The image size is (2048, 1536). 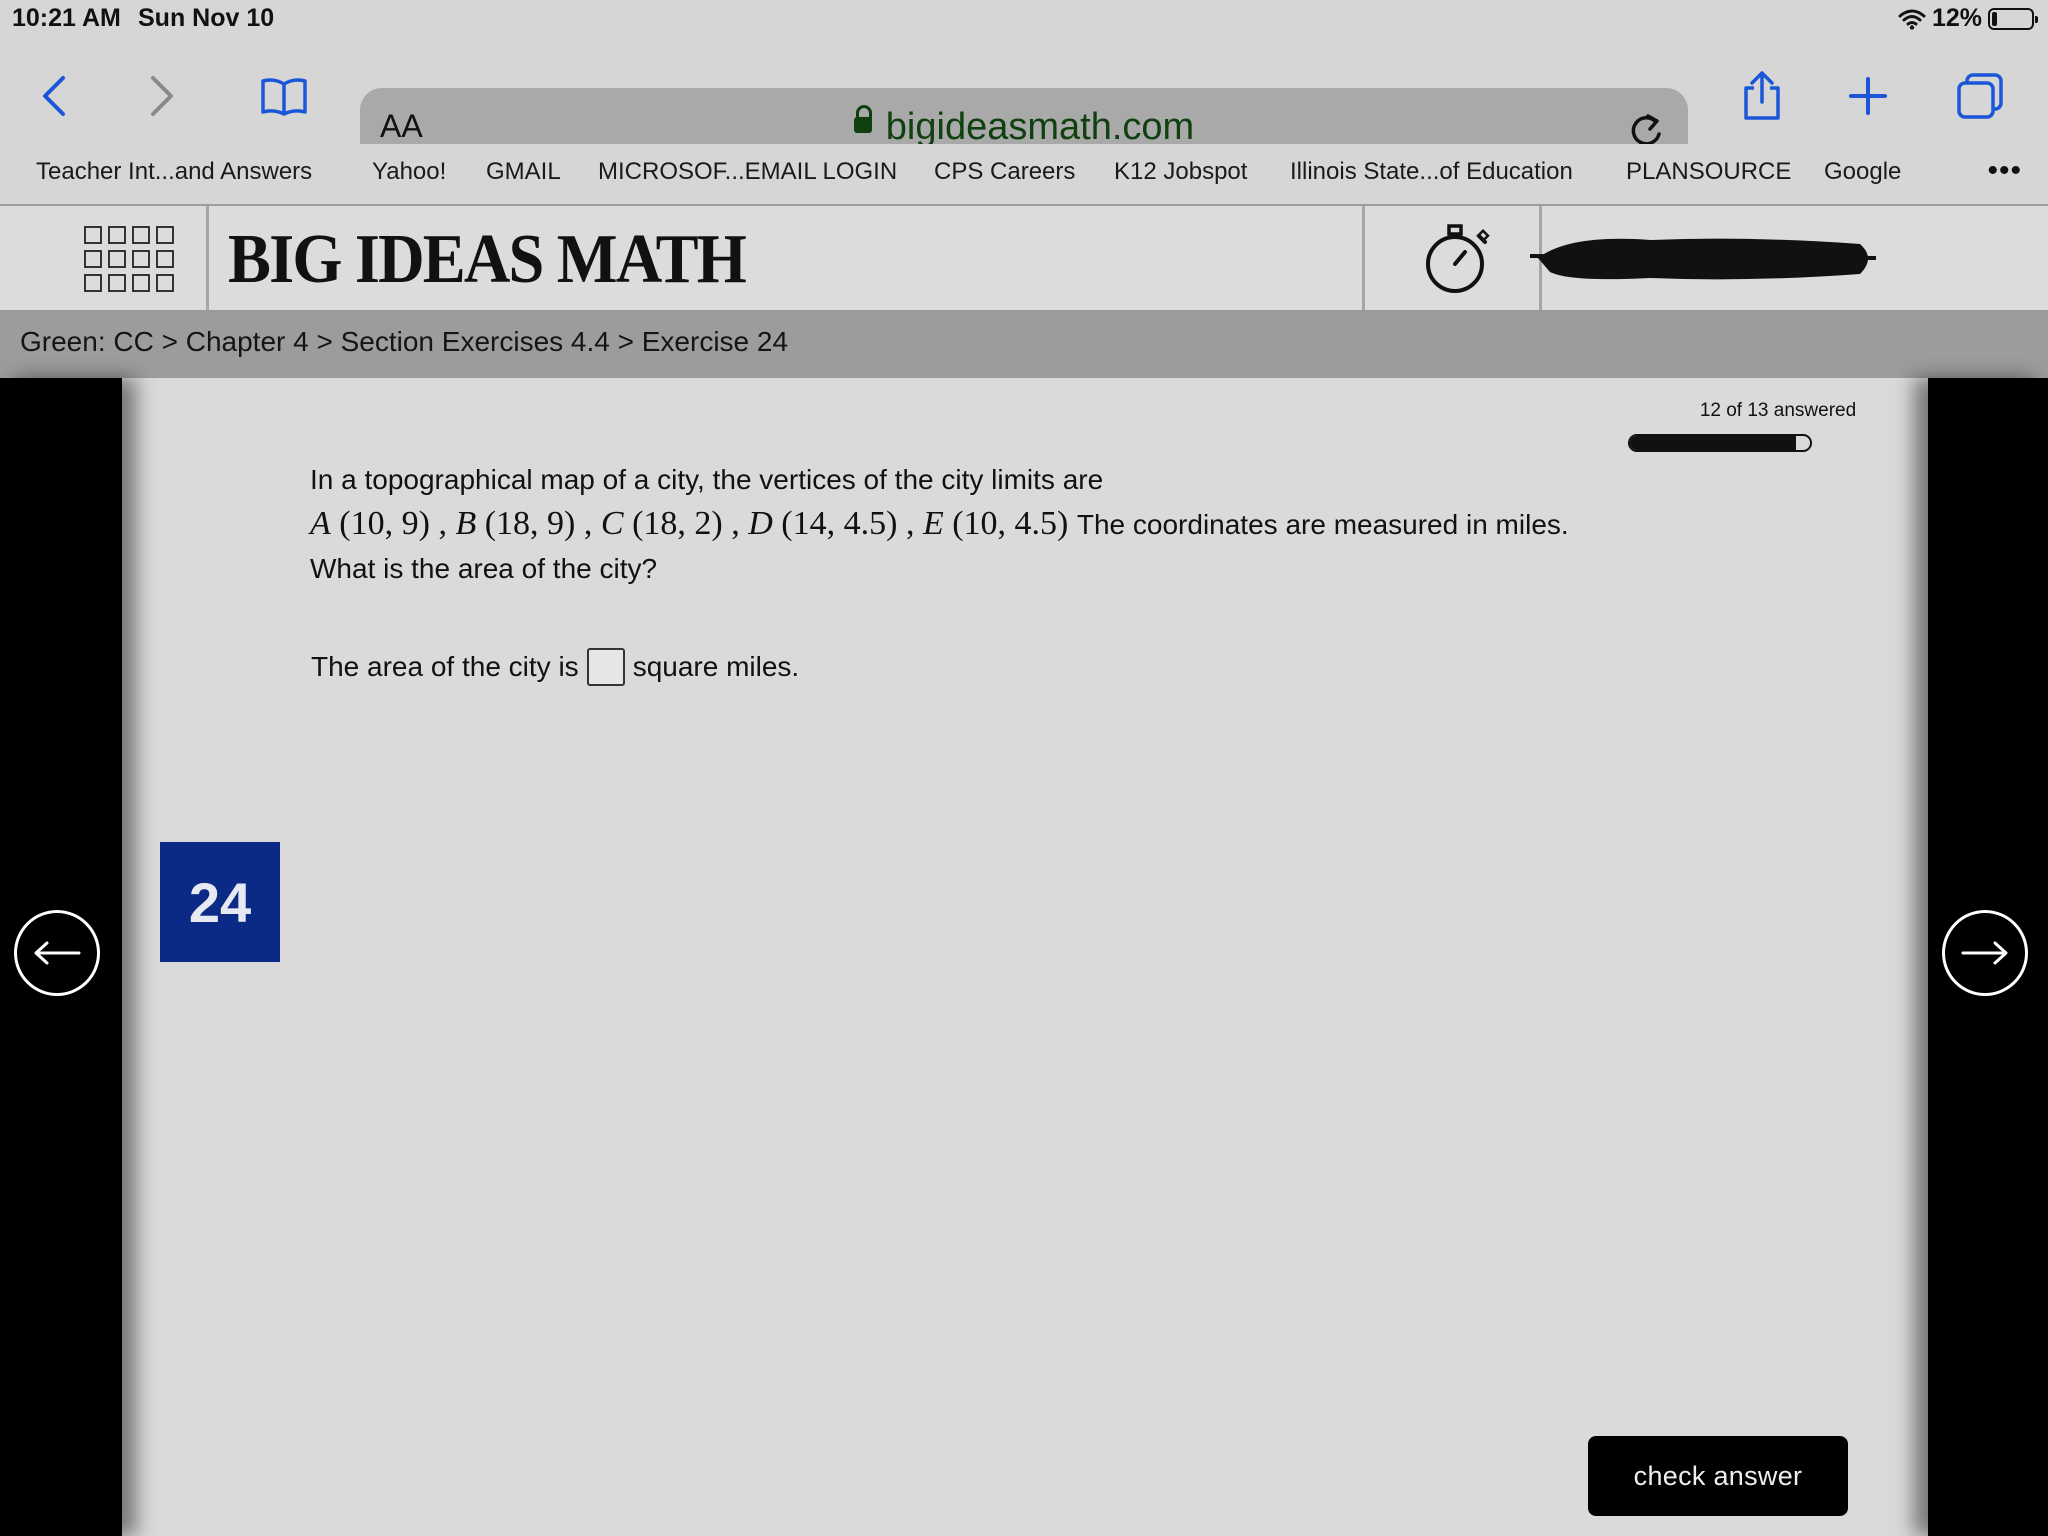 I want to click on bookmark-gmail: GMAIL, so click(x=523, y=172).